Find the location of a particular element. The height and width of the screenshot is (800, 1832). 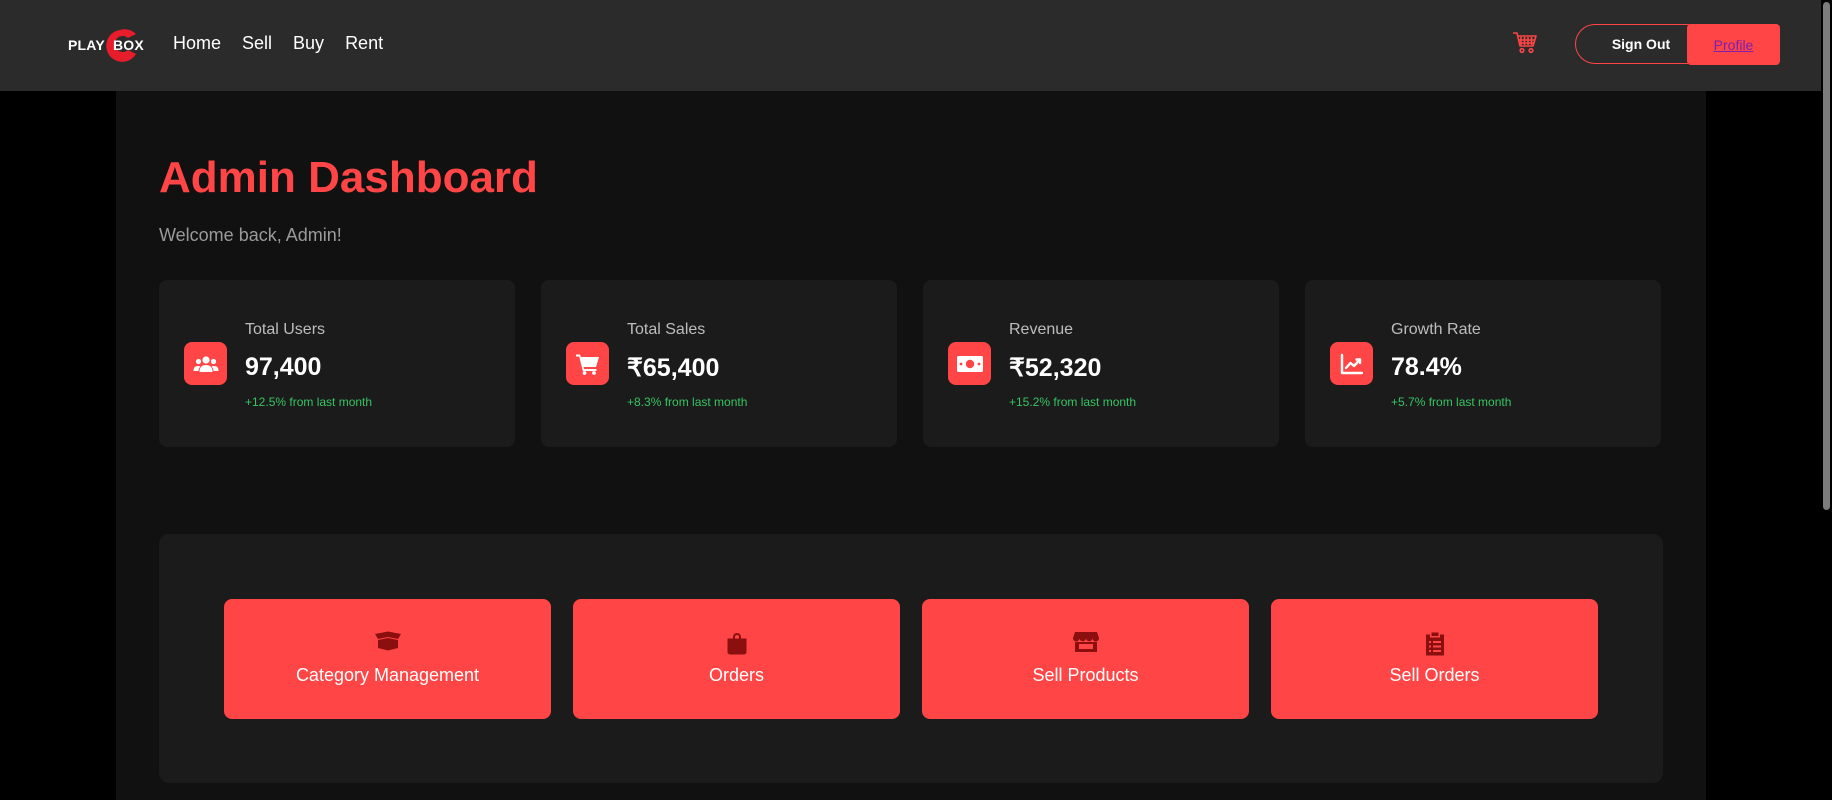

stat-change: +8.3% from last month is located at coordinates (687, 402).